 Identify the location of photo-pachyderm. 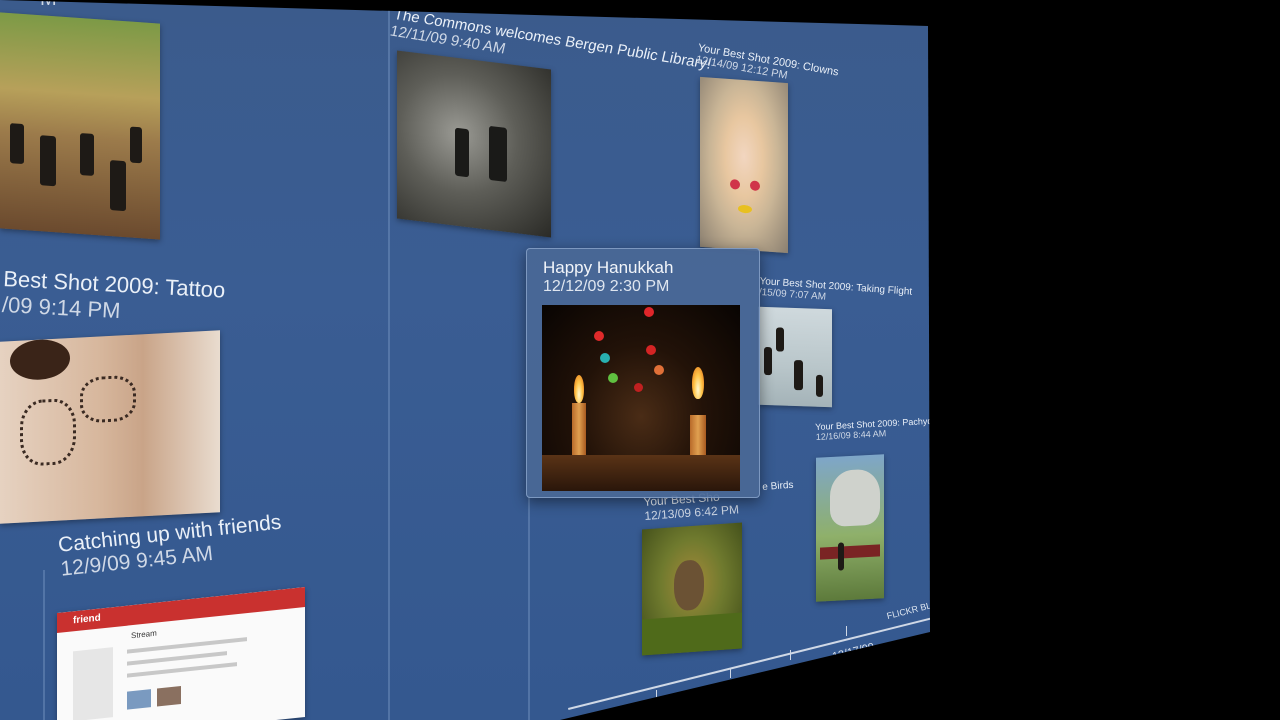
(850, 528).